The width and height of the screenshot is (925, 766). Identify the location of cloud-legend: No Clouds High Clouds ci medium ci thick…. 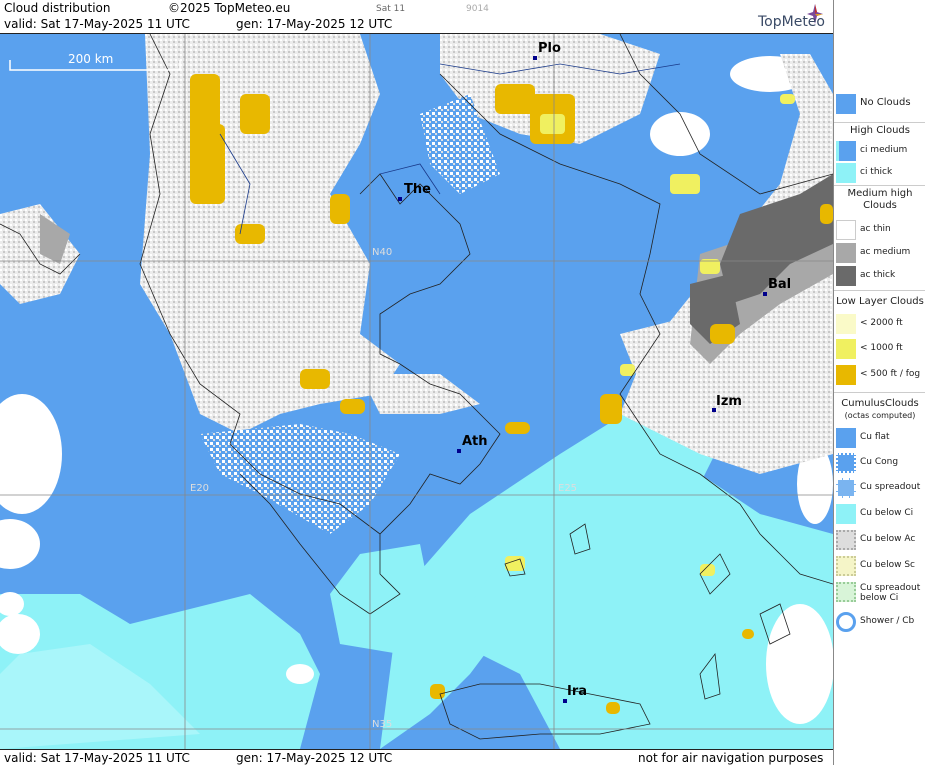
(879, 382).